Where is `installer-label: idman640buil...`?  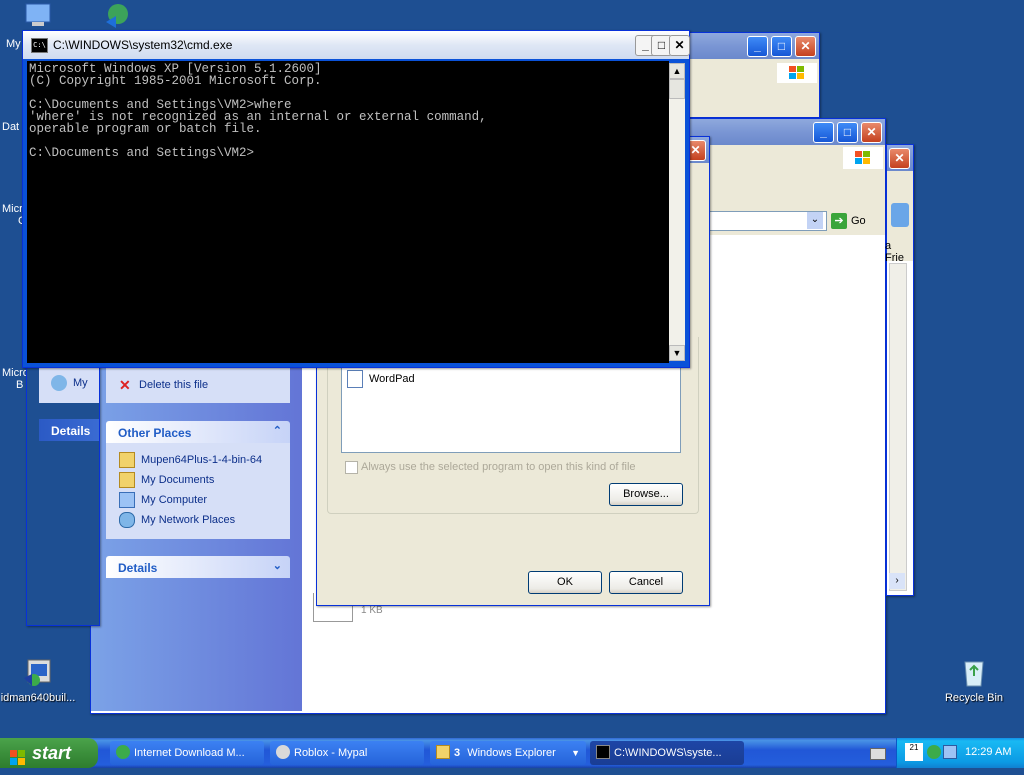
installer-label: idman640buil... is located at coordinates (38, 698).